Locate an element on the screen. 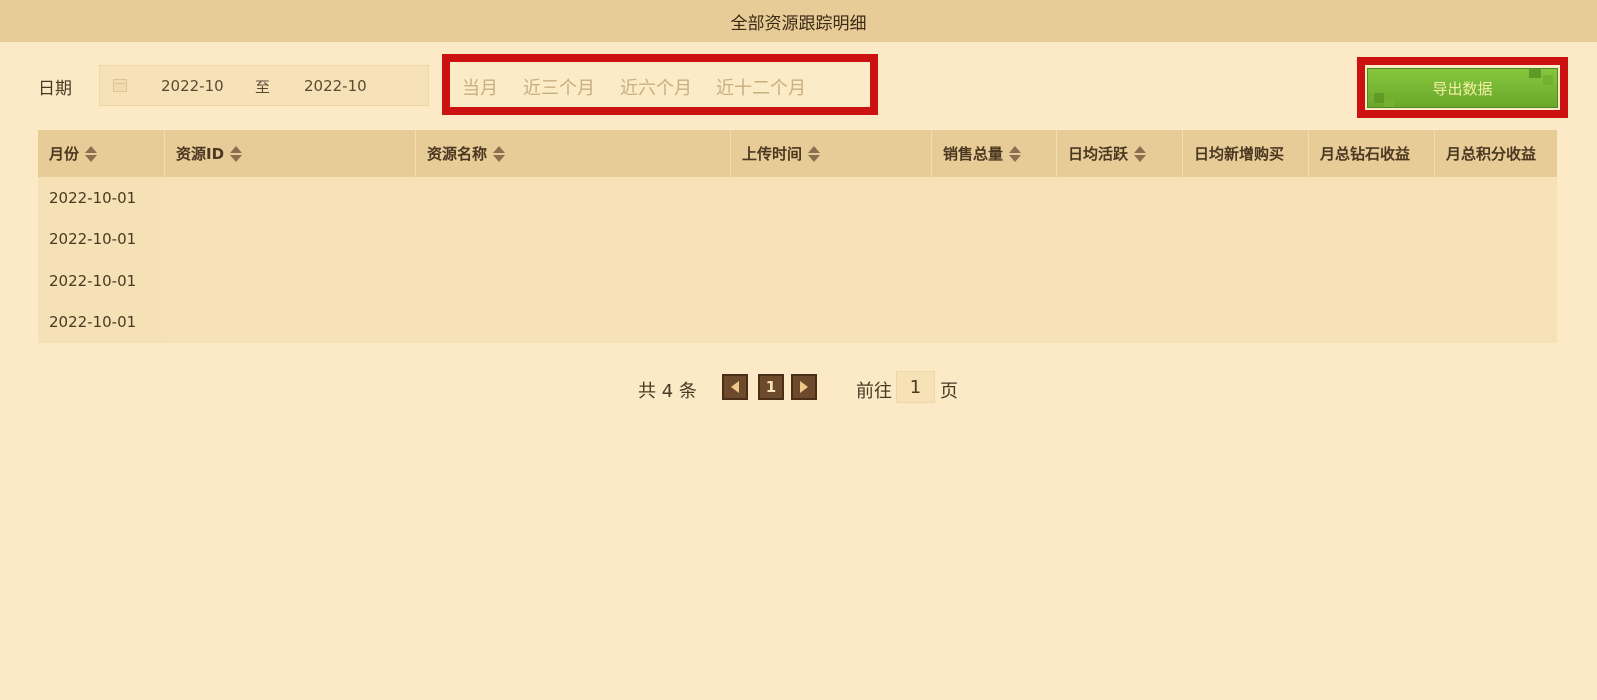 The height and width of the screenshot is (700, 1597). quick-range-group: 当月 近三个月 近六个月 近十二个月 is located at coordinates (660, 84).